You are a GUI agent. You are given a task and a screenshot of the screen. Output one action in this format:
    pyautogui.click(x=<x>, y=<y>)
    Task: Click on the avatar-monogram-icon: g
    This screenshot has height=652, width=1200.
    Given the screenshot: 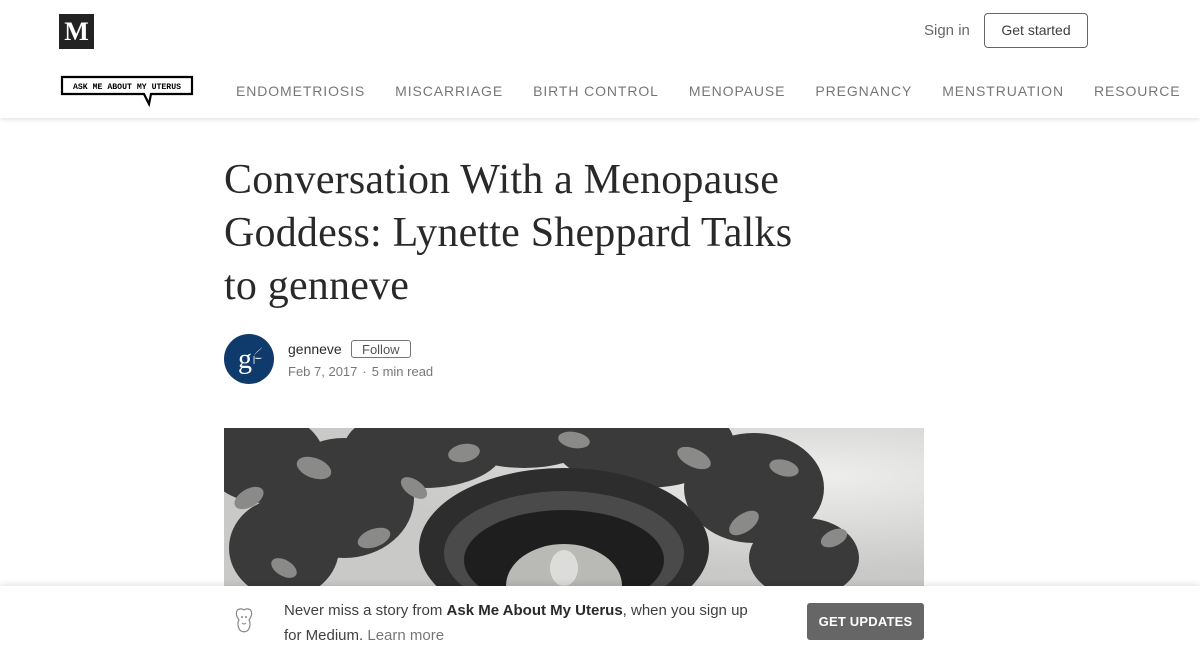 What is the action you would take?
    pyautogui.click(x=250, y=359)
    